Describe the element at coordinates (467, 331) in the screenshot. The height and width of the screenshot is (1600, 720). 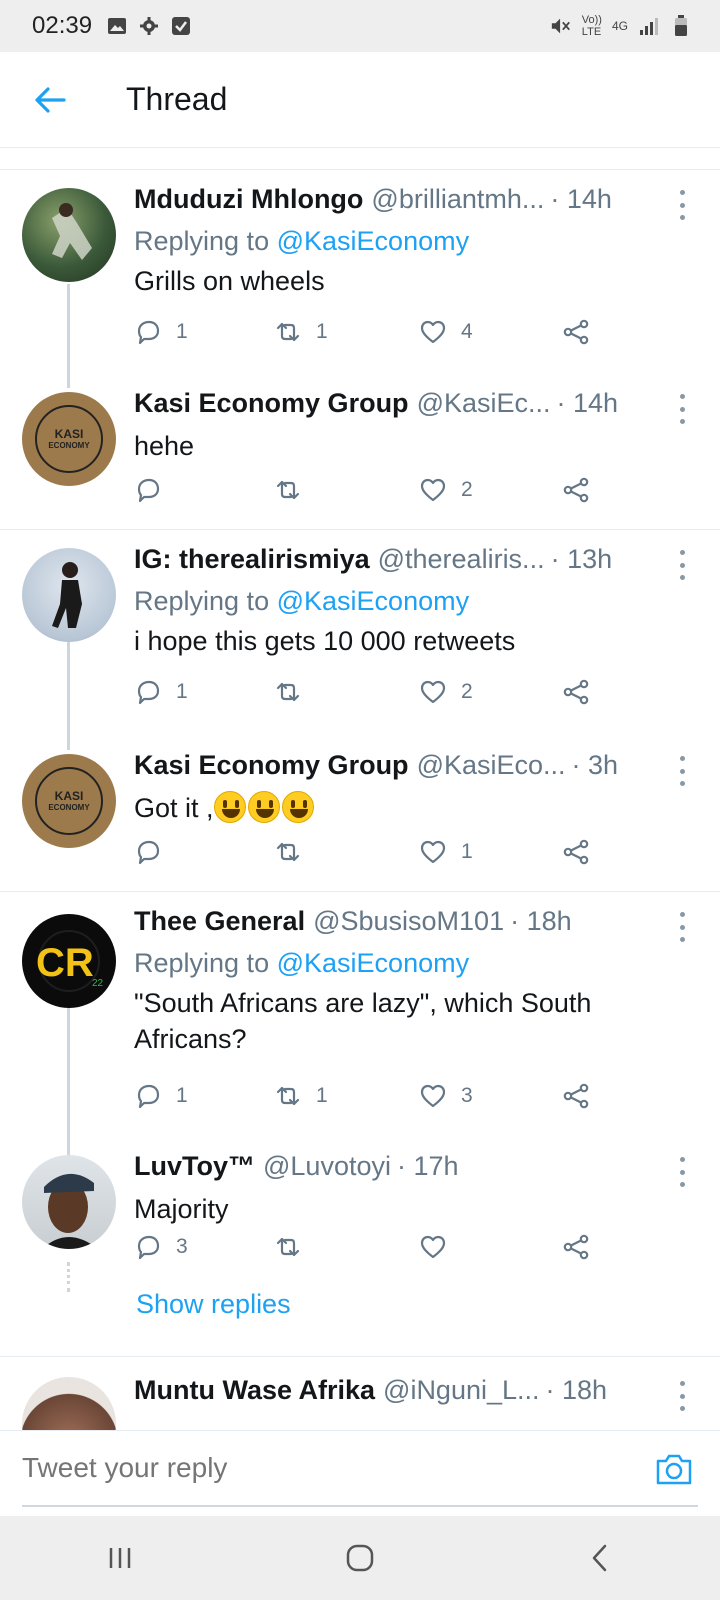
I see `like-count: 4` at that location.